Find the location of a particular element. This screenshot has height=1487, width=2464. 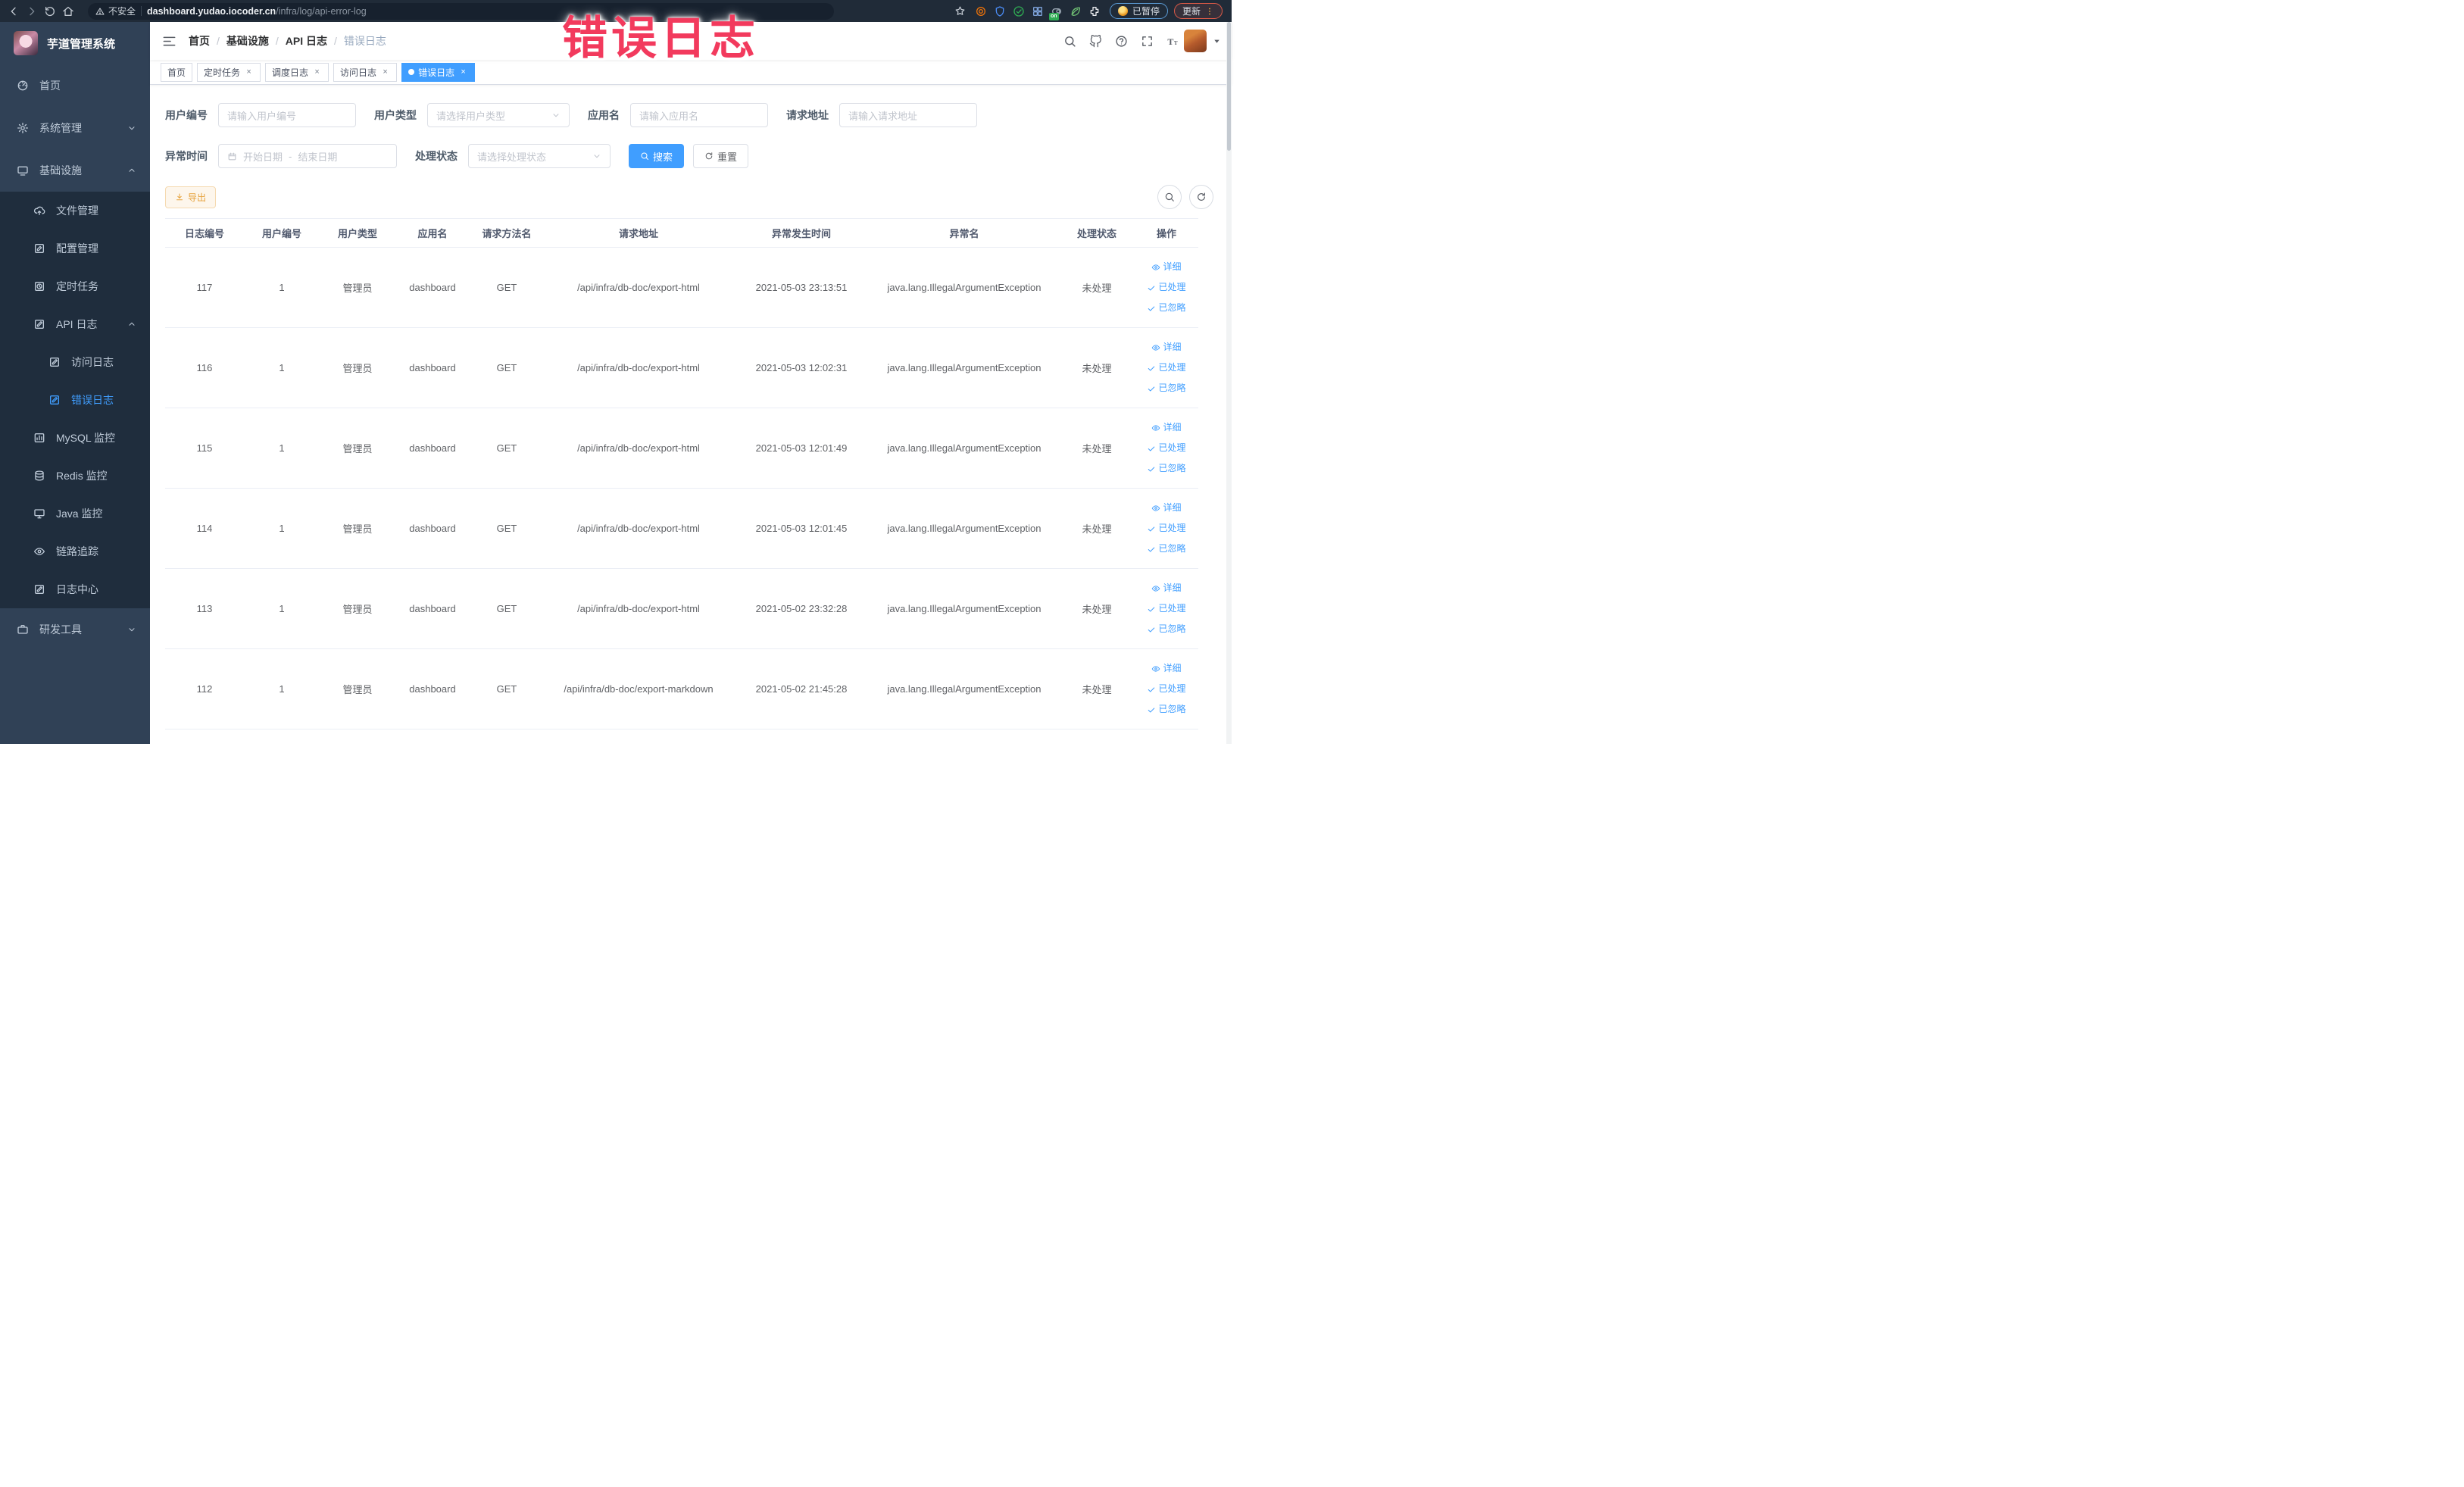

request-url-input: 请输入请求地址 is located at coordinates (908, 115).